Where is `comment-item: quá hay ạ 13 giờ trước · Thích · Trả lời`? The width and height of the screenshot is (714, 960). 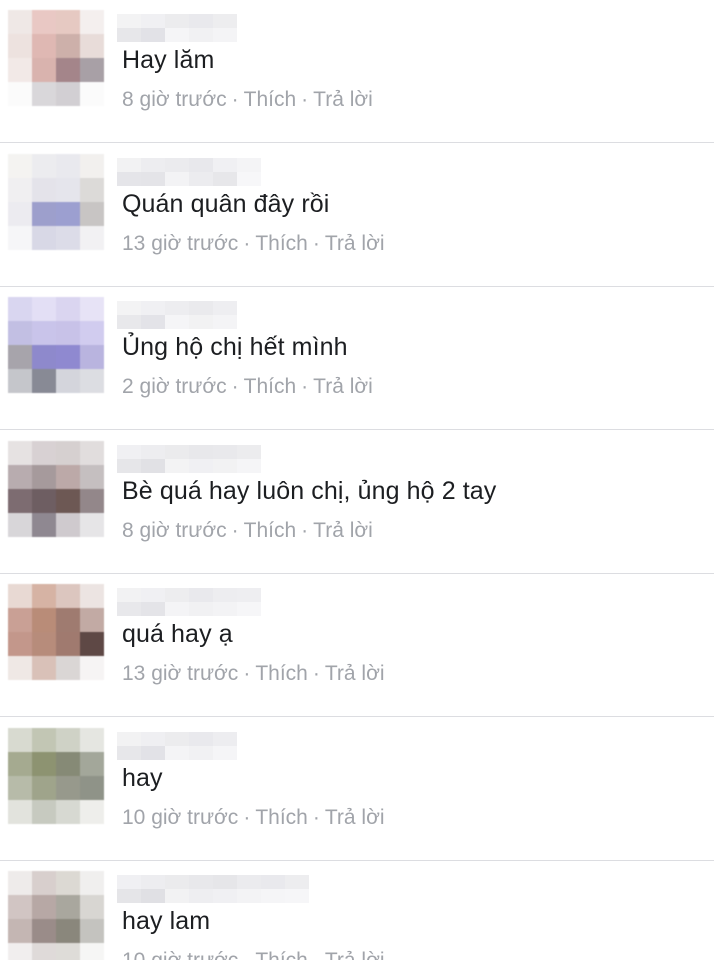
comment-item: quá hay ạ 13 giờ trước · Thích · Trả lời is located at coordinates (357, 645).